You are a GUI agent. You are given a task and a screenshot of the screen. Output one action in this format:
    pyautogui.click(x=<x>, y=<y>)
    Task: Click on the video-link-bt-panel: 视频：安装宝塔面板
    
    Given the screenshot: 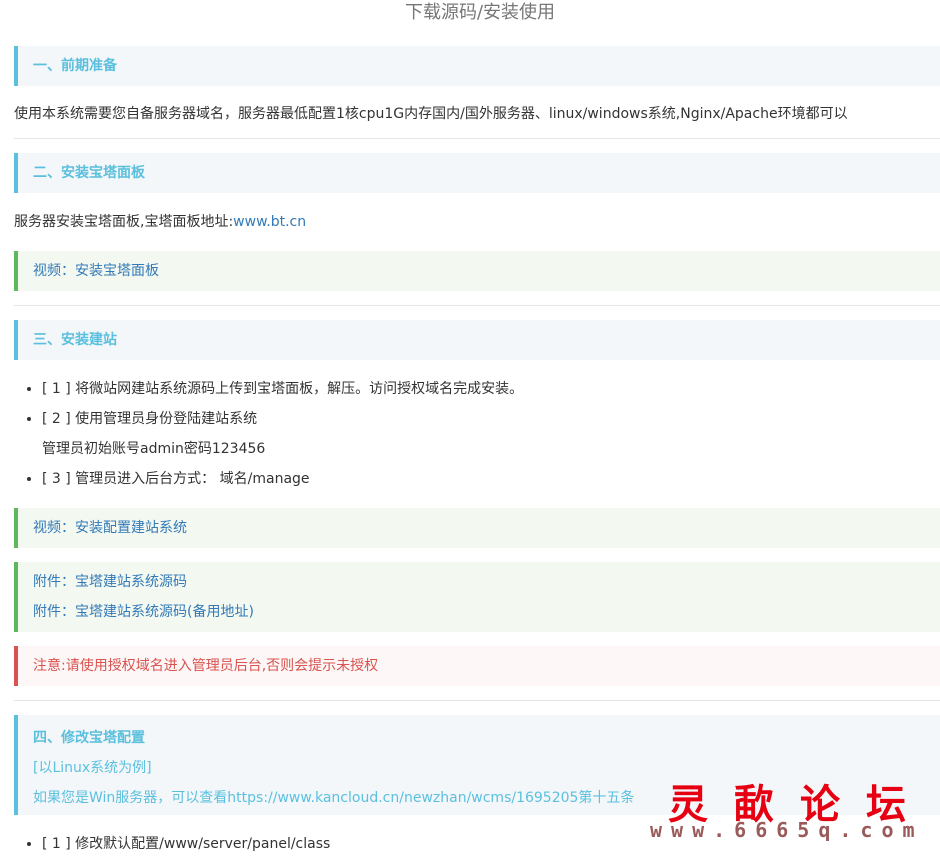 What is the action you would take?
    pyautogui.click(x=486, y=271)
    